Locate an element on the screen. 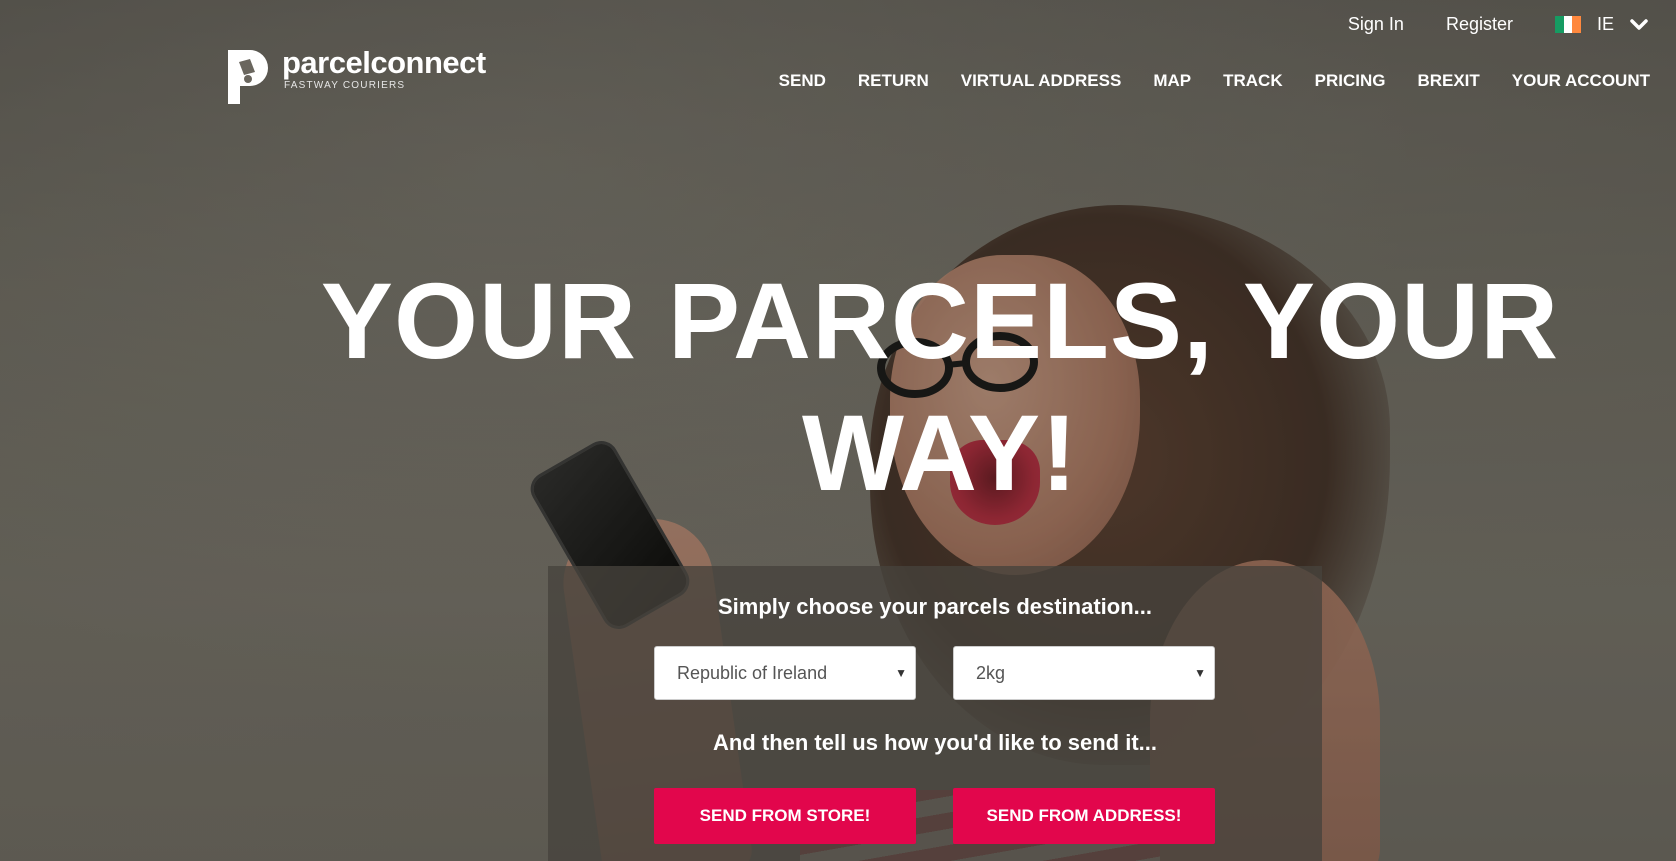 The width and height of the screenshot is (1676, 861). logo-subtitle: FASTWAY COURIERS is located at coordinates (345, 85).